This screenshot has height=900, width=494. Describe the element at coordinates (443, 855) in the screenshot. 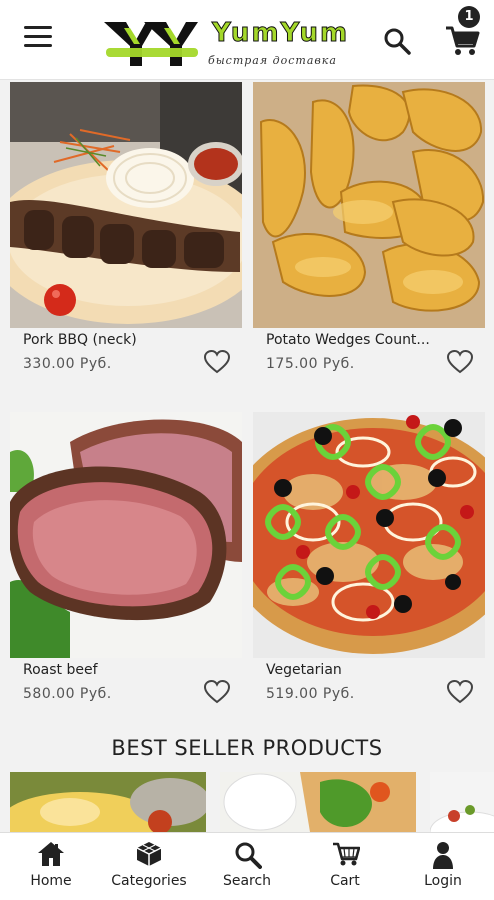

I see `user-icon` at that location.